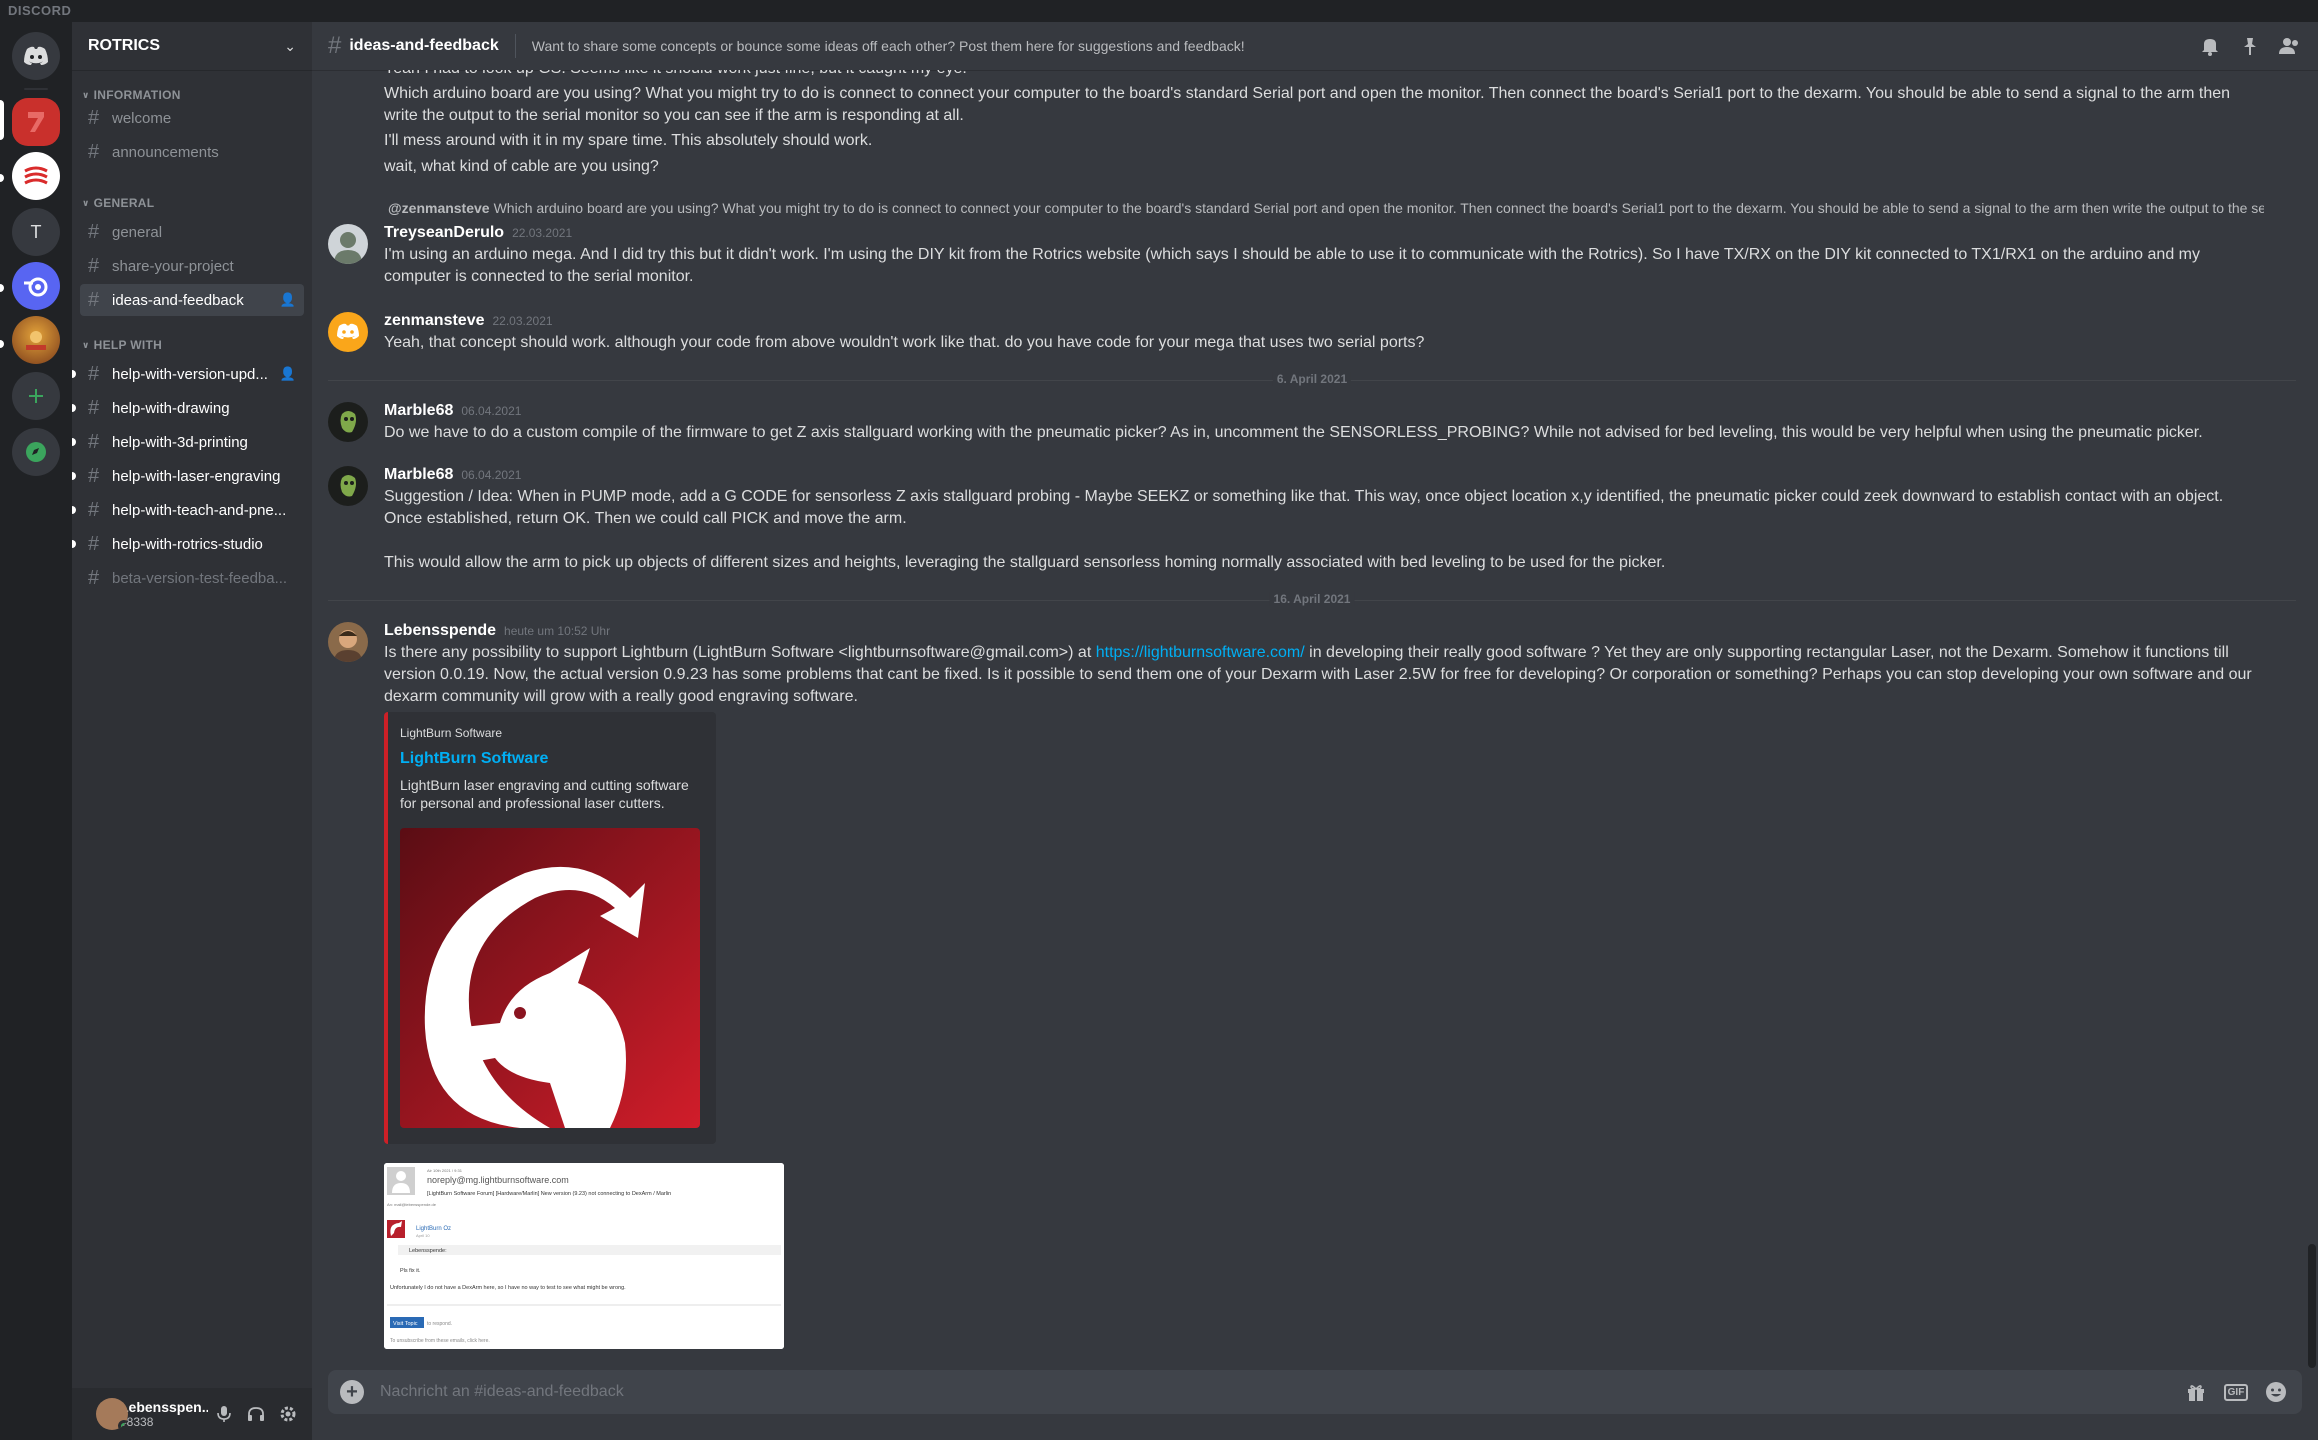 This screenshot has height=1440, width=2318. Describe the element at coordinates (412, 1204) in the screenshot. I see `email-to: An: mail@lebensspende.de` at that location.